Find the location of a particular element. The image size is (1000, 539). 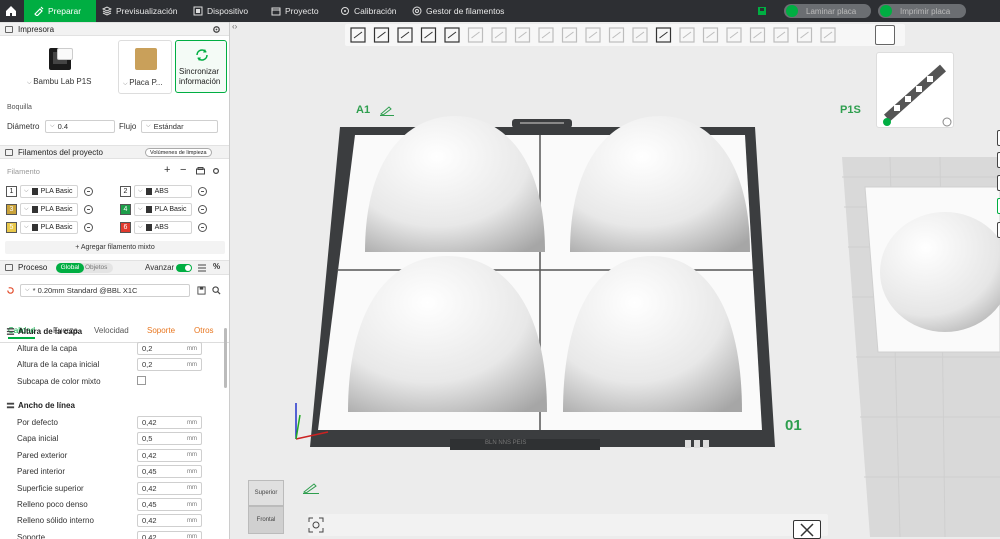

global-toggle: Global Objetos is located at coordinates (84, 268).